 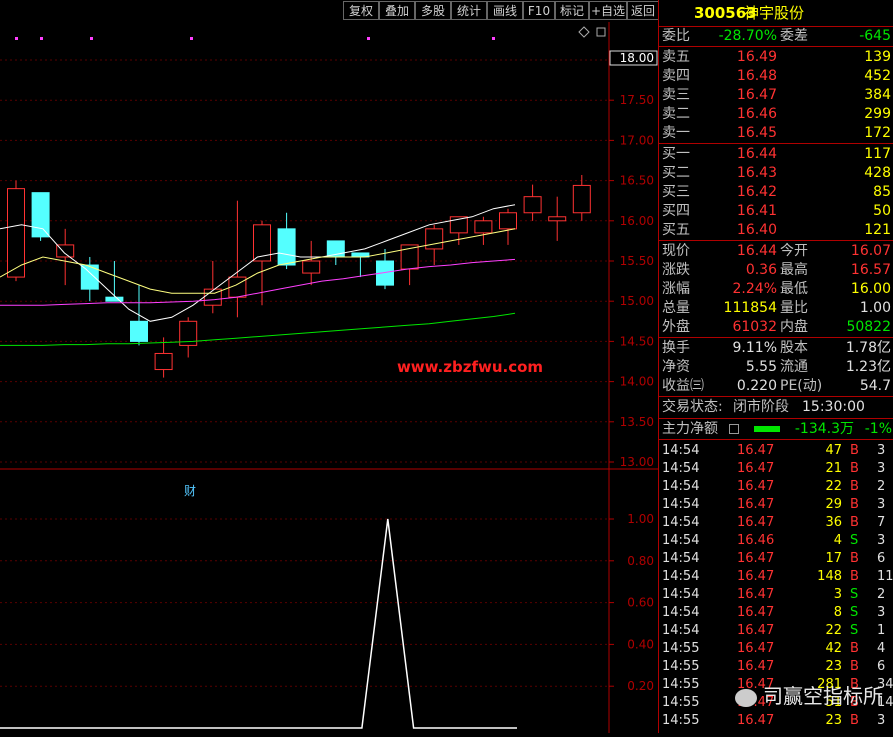 I want to click on square-icon, so click(x=601, y=32).